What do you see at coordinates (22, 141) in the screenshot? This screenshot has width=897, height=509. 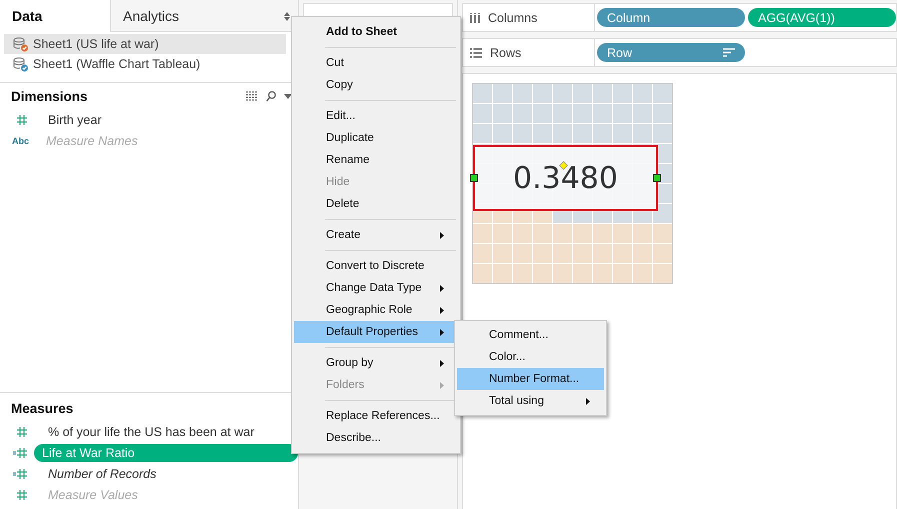 I see `string-field-icon: Abc` at bounding box center [22, 141].